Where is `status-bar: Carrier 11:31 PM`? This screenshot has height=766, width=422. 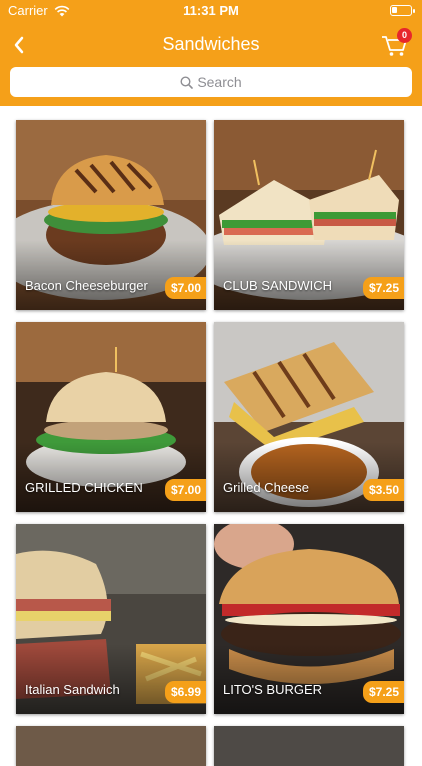 status-bar: Carrier 11:31 PM is located at coordinates (211, 11).